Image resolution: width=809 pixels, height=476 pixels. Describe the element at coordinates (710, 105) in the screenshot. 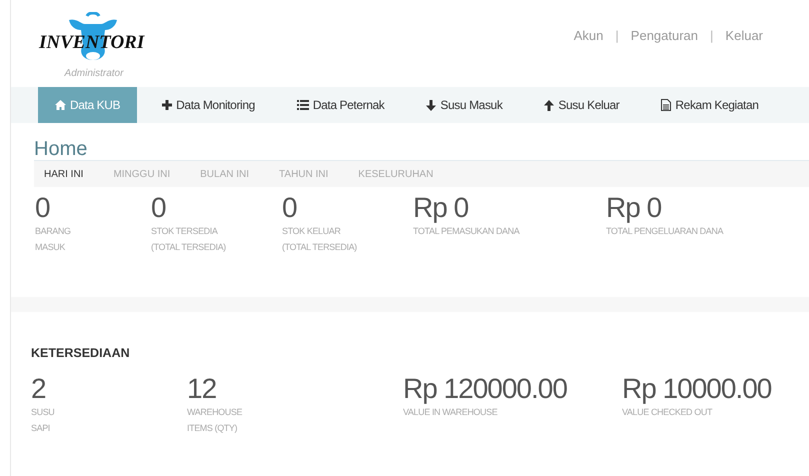

I see `nav-tab: Rekam Kegiatan` at that location.